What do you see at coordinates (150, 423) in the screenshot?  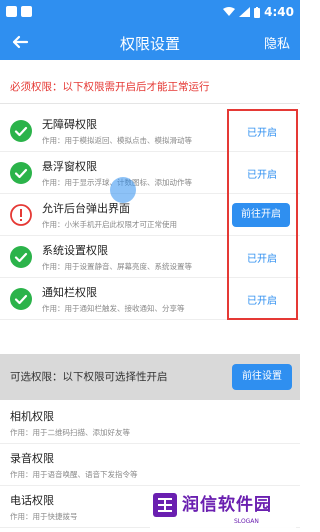 I see `permission-row-camera: 相机权限 作用：用于二维码扫描、添加好友等` at bounding box center [150, 423].